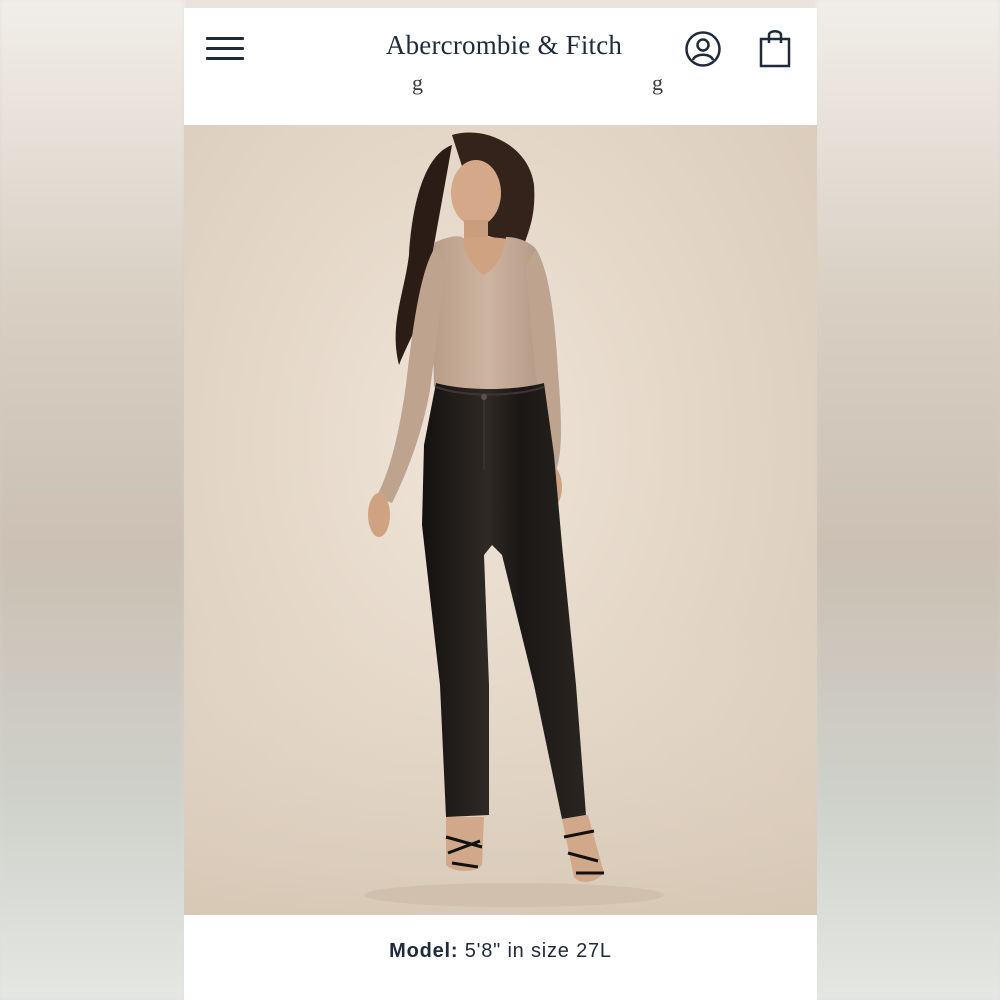  What do you see at coordinates (424, 951) in the screenshot?
I see `caption-label: Model:` at bounding box center [424, 951].